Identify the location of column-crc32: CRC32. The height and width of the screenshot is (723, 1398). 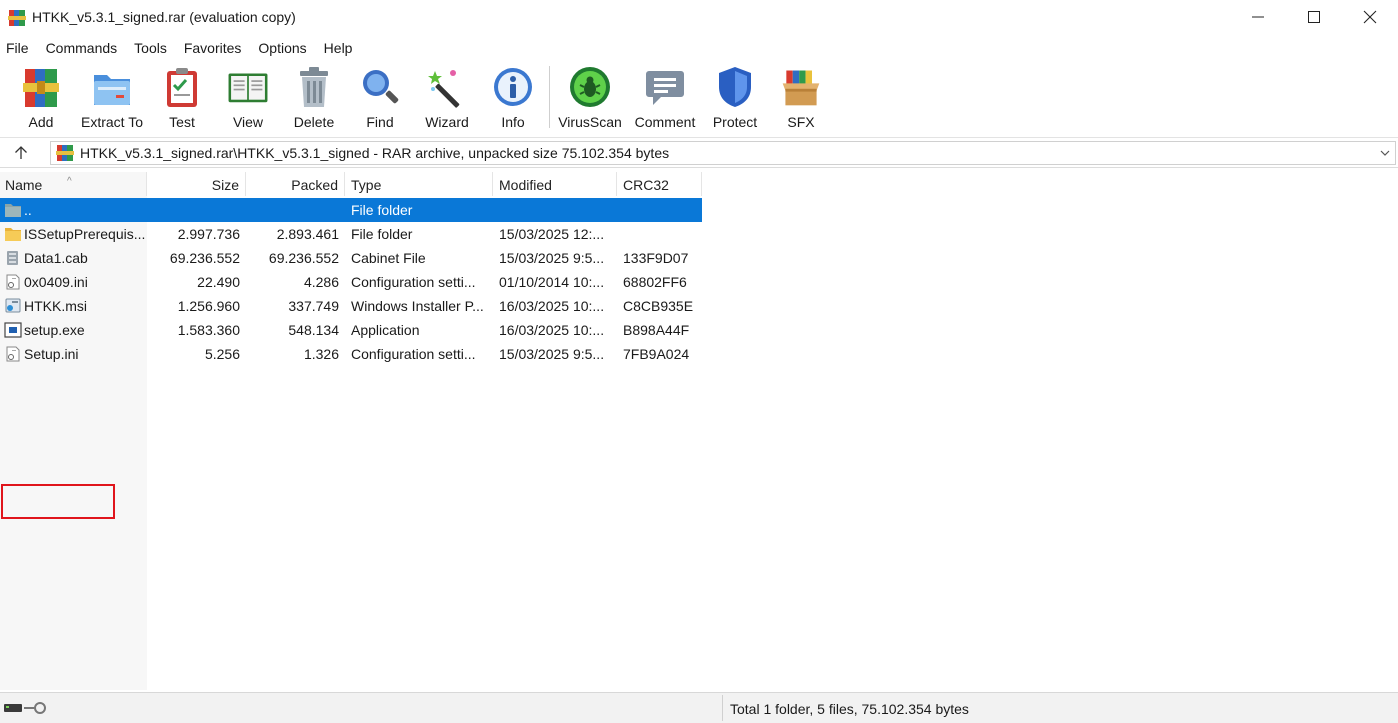
(659, 184).